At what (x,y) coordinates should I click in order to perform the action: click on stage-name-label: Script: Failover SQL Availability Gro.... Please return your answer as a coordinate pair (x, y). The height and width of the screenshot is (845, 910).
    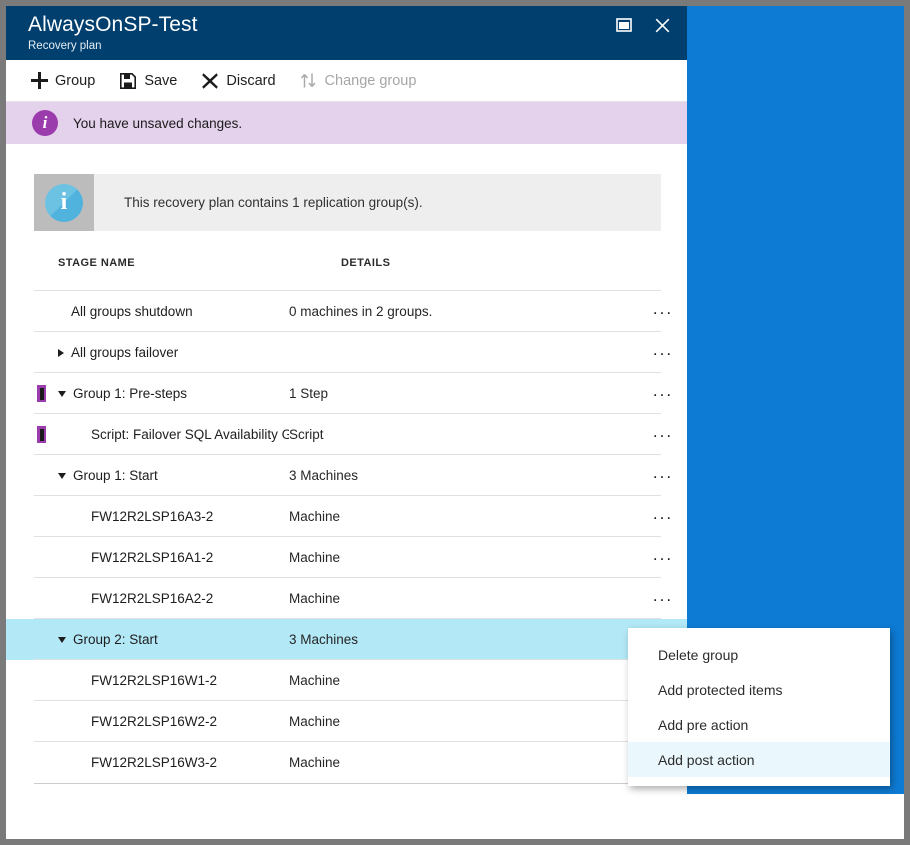
    Looking at the image, I should click on (190, 434).